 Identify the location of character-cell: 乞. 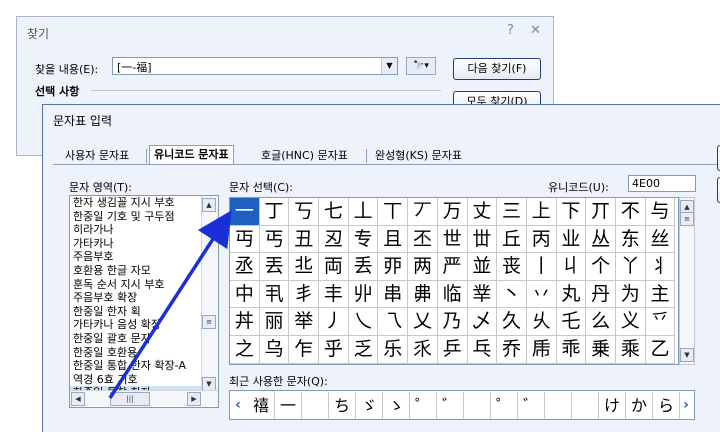
(364, 363).